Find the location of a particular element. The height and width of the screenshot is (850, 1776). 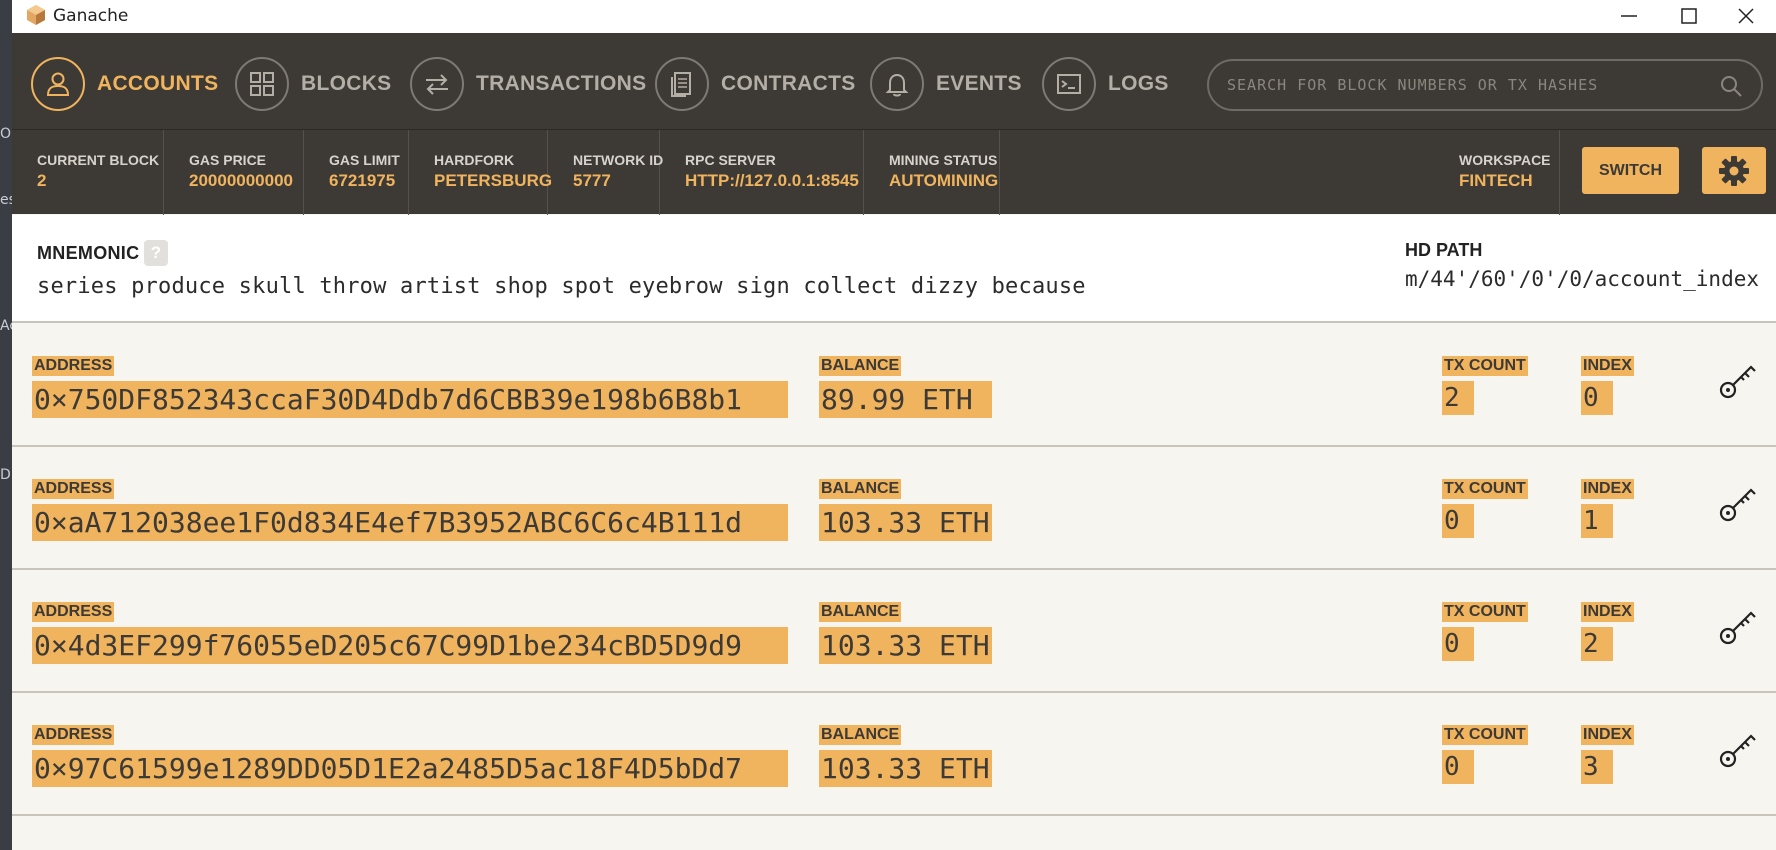

stat-hardfork: HARDFORK PETERSBURG is located at coordinates (480, 172).